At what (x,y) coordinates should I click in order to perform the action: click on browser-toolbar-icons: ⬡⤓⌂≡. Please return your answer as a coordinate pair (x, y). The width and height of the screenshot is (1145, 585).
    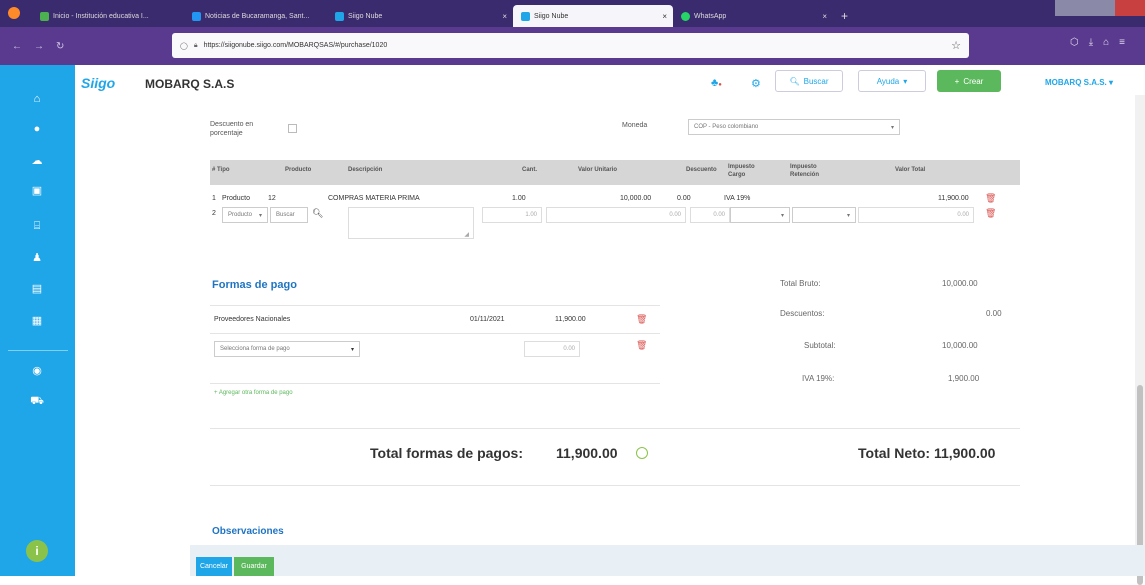
    Looking at the image, I should click on (1102, 42).